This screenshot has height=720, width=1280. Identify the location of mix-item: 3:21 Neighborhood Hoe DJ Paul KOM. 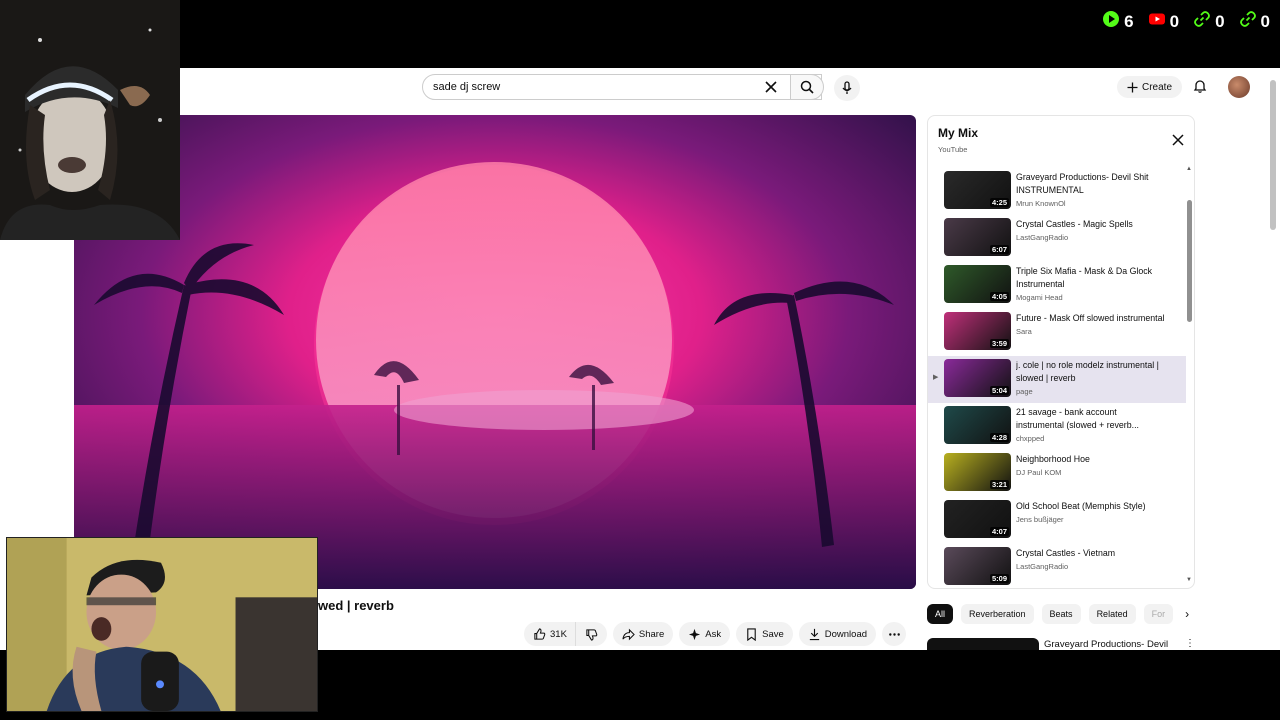
(1057, 473).